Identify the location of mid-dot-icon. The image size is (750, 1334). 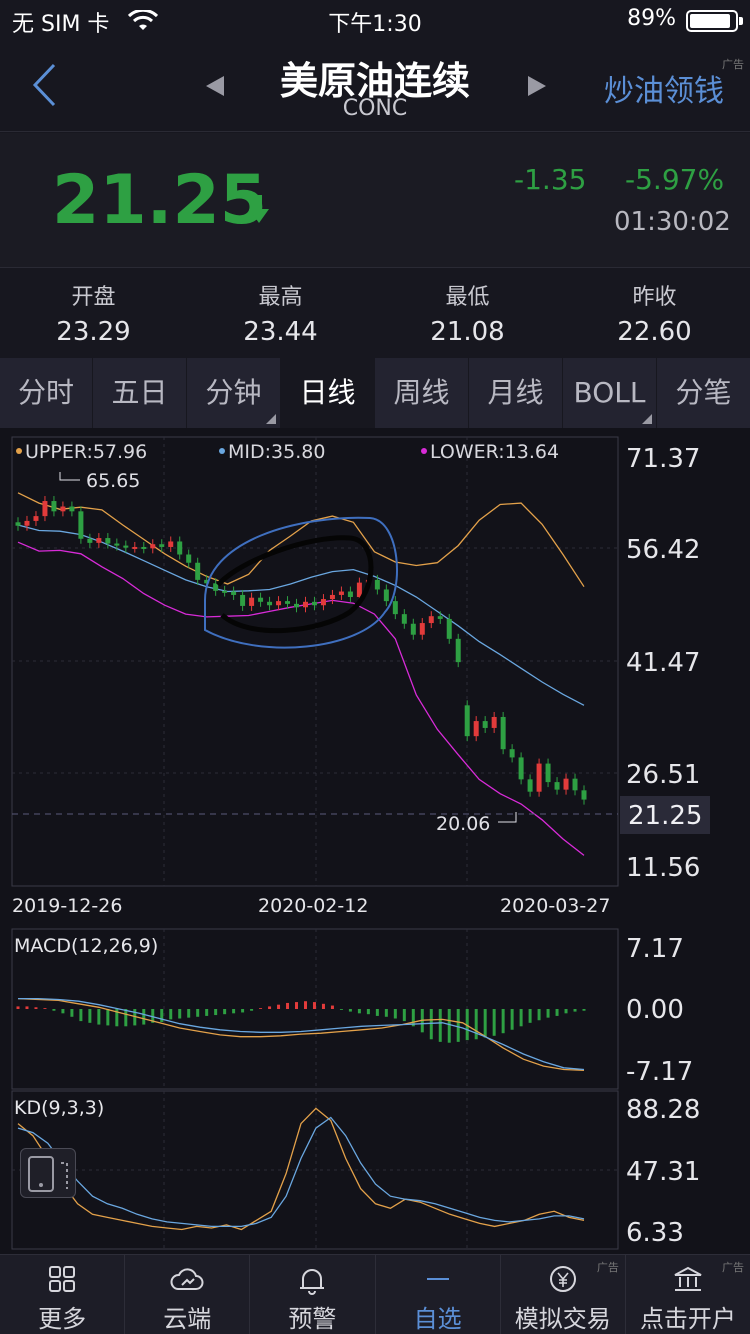
(222, 451).